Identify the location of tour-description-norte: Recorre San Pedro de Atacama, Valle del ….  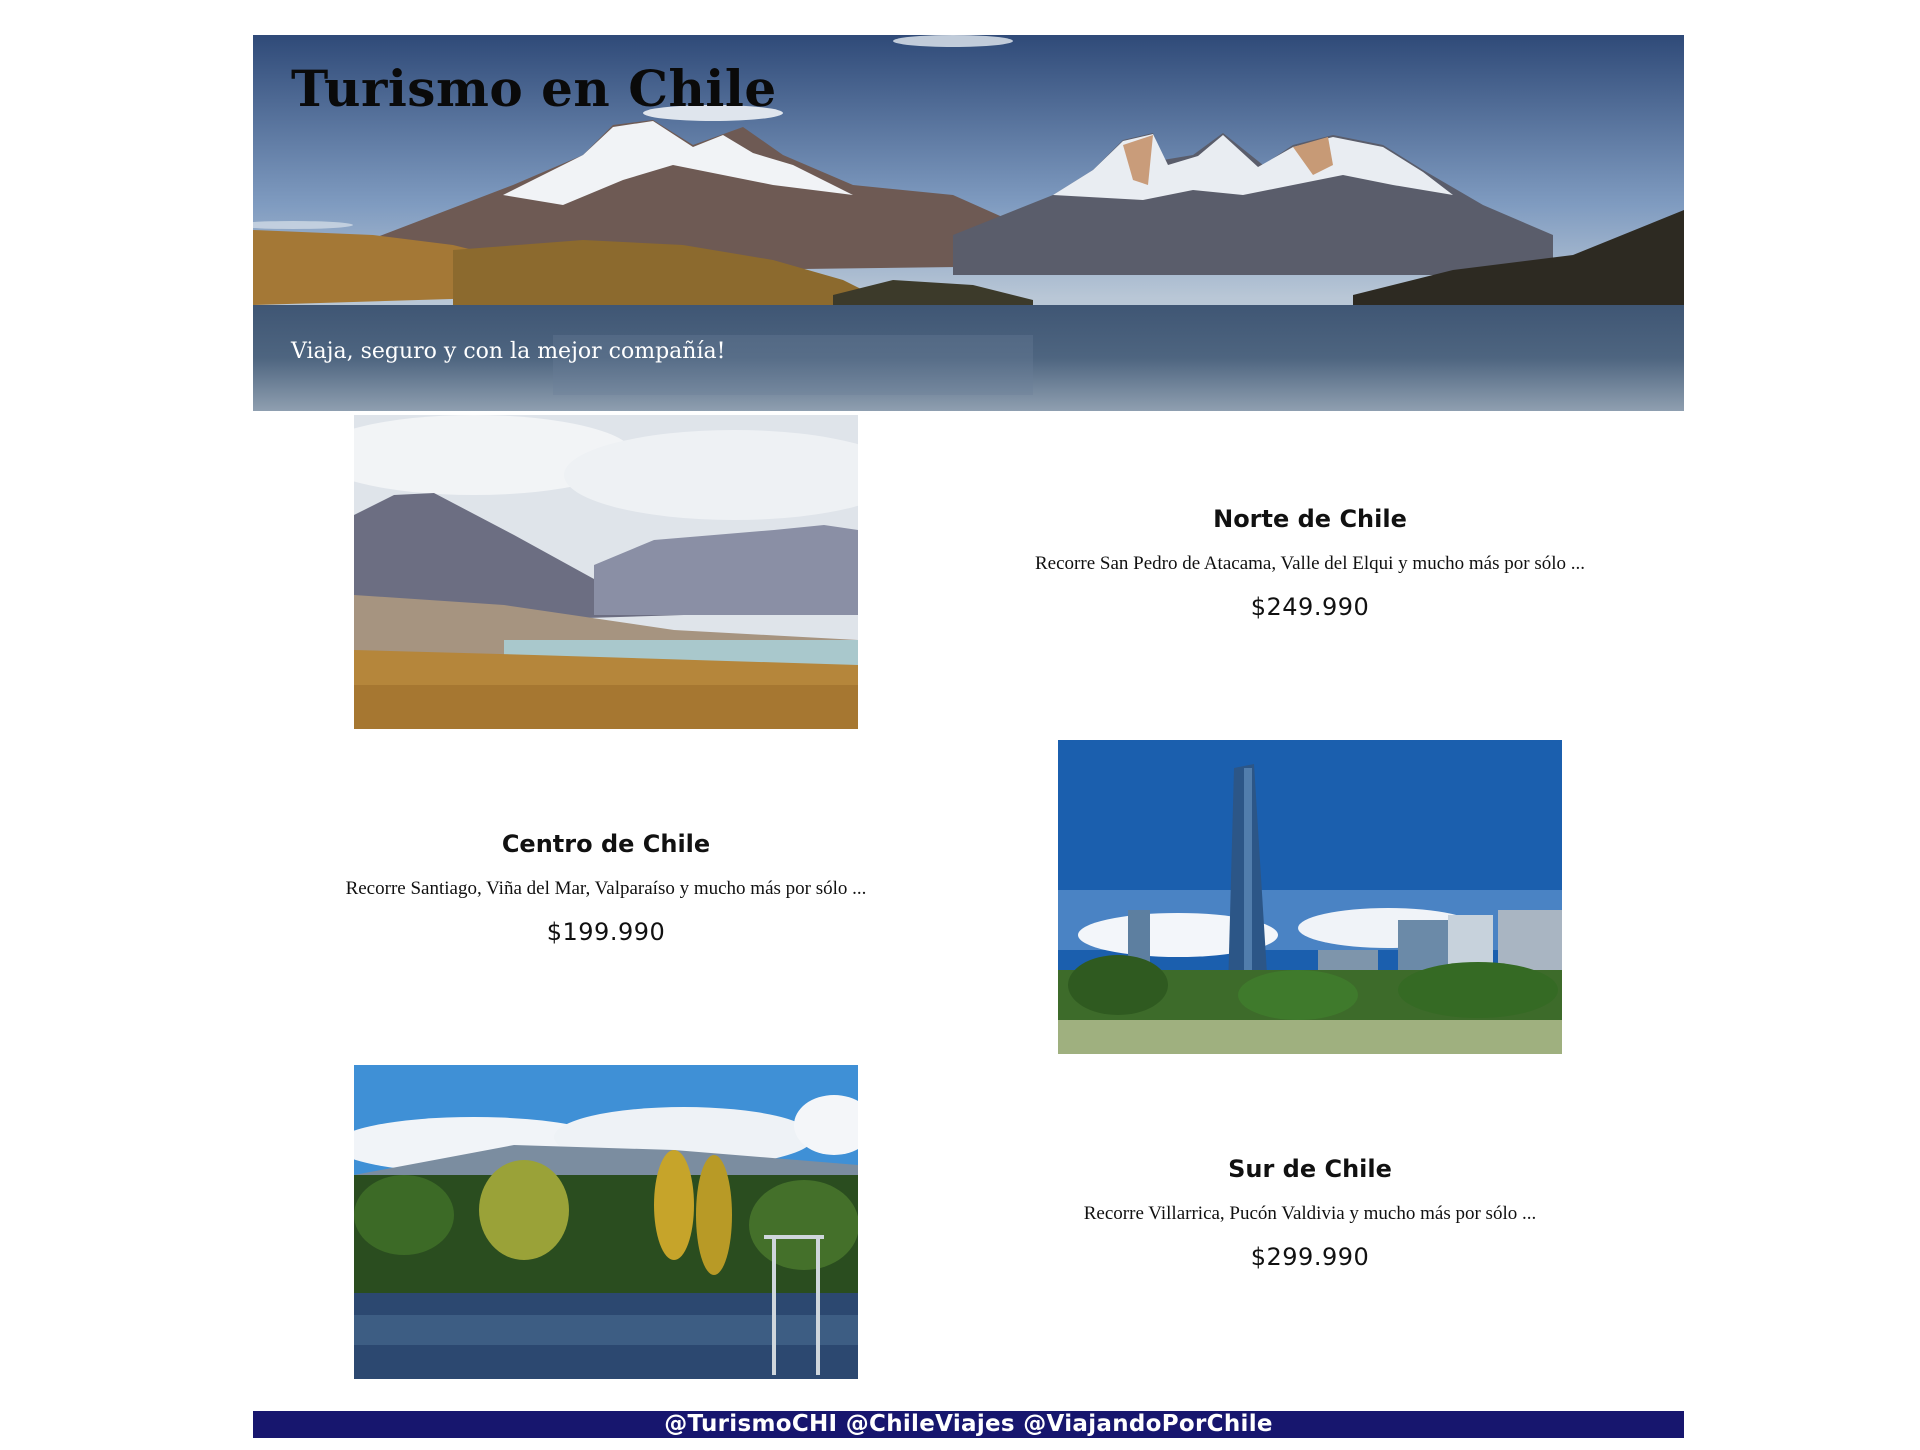
(1310, 563).